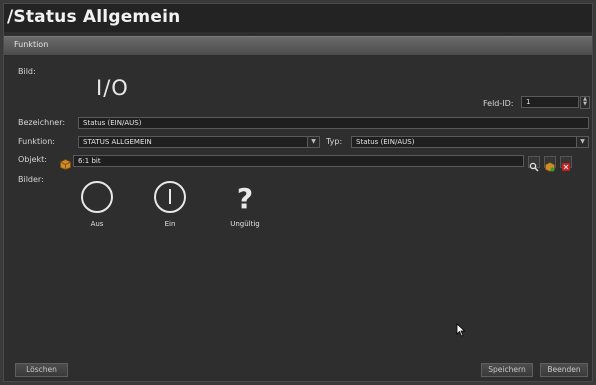 The width and height of the screenshot is (596, 385). Describe the element at coordinates (41, 370) in the screenshot. I see `delete-button: Löschen` at that location.